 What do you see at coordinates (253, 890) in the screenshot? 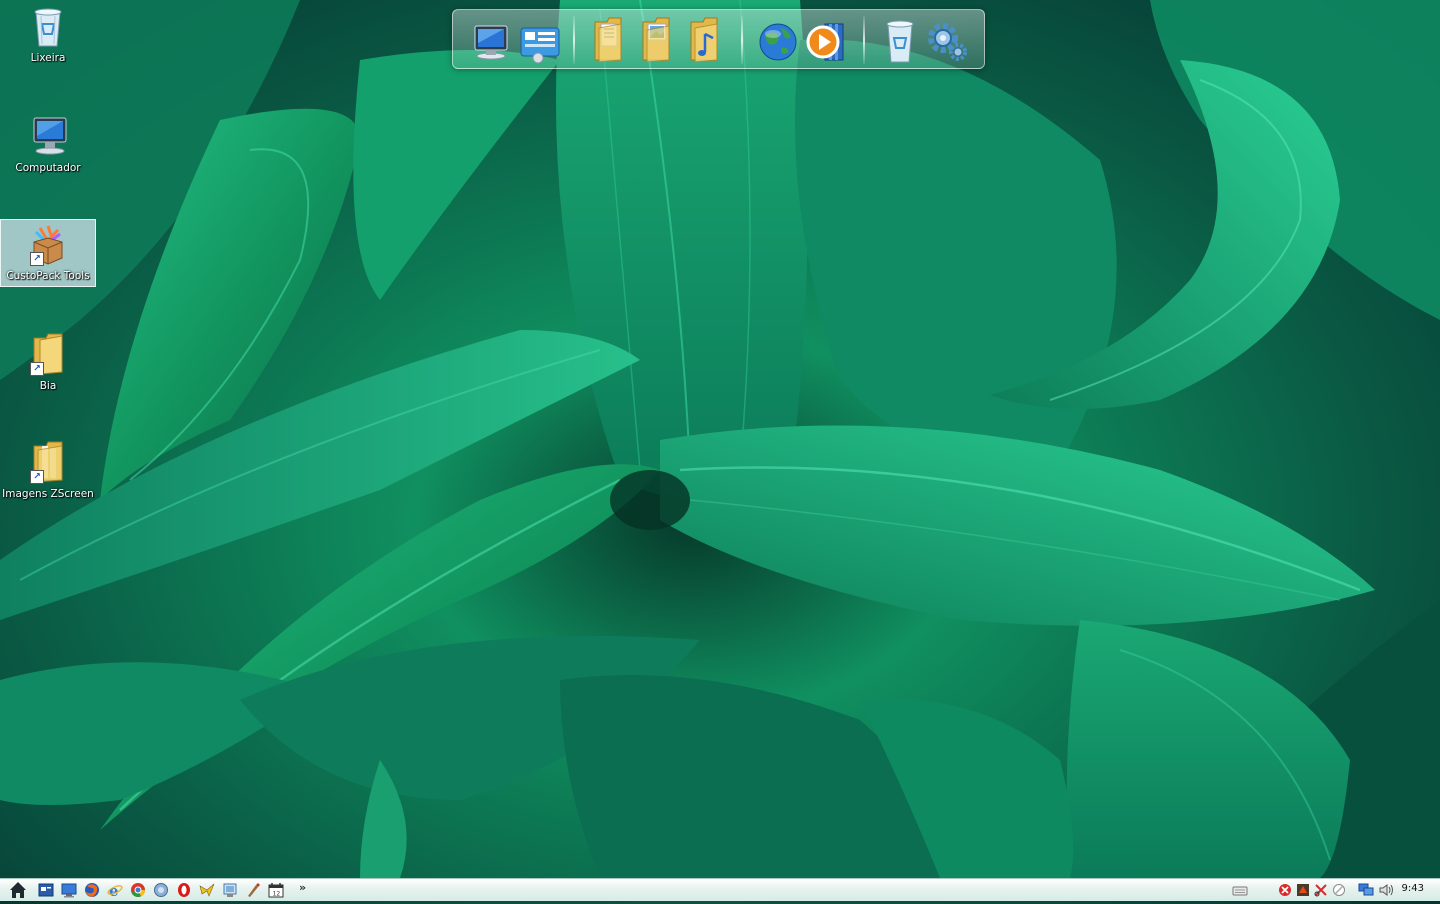
I see `paint-icon` at bounding box center [253, 890].